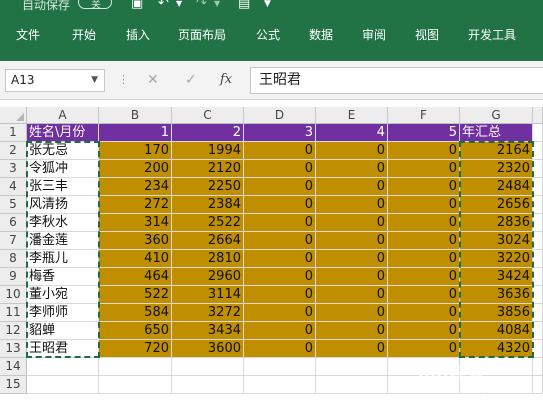  I want to click on cell-g11: 3856, so click(496, 313).